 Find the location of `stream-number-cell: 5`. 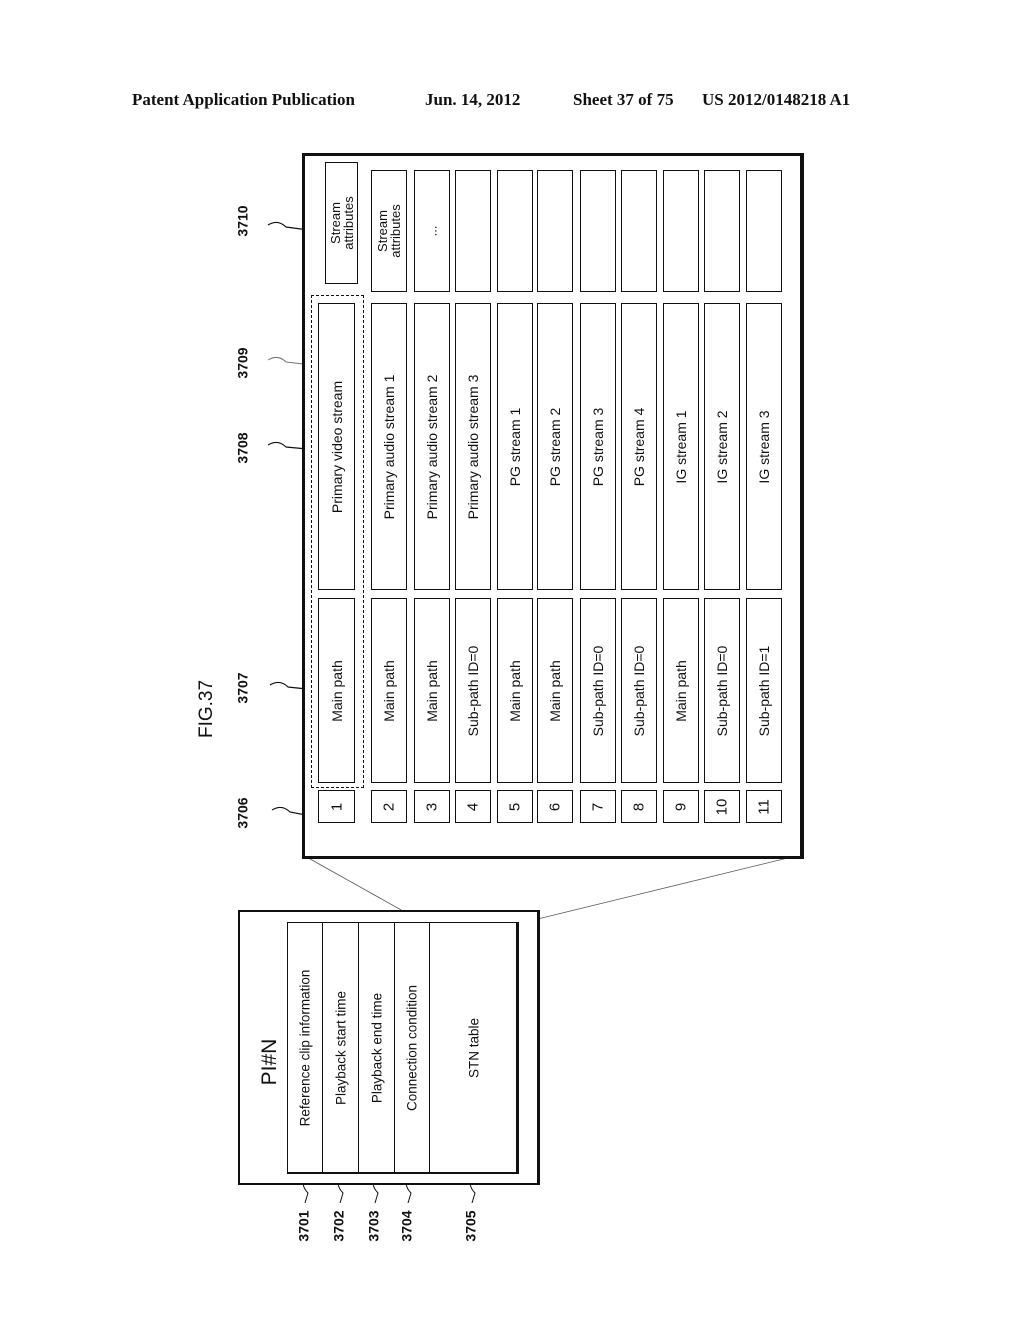

stream-number-cell: 5 is located at coordinates (515, 806).